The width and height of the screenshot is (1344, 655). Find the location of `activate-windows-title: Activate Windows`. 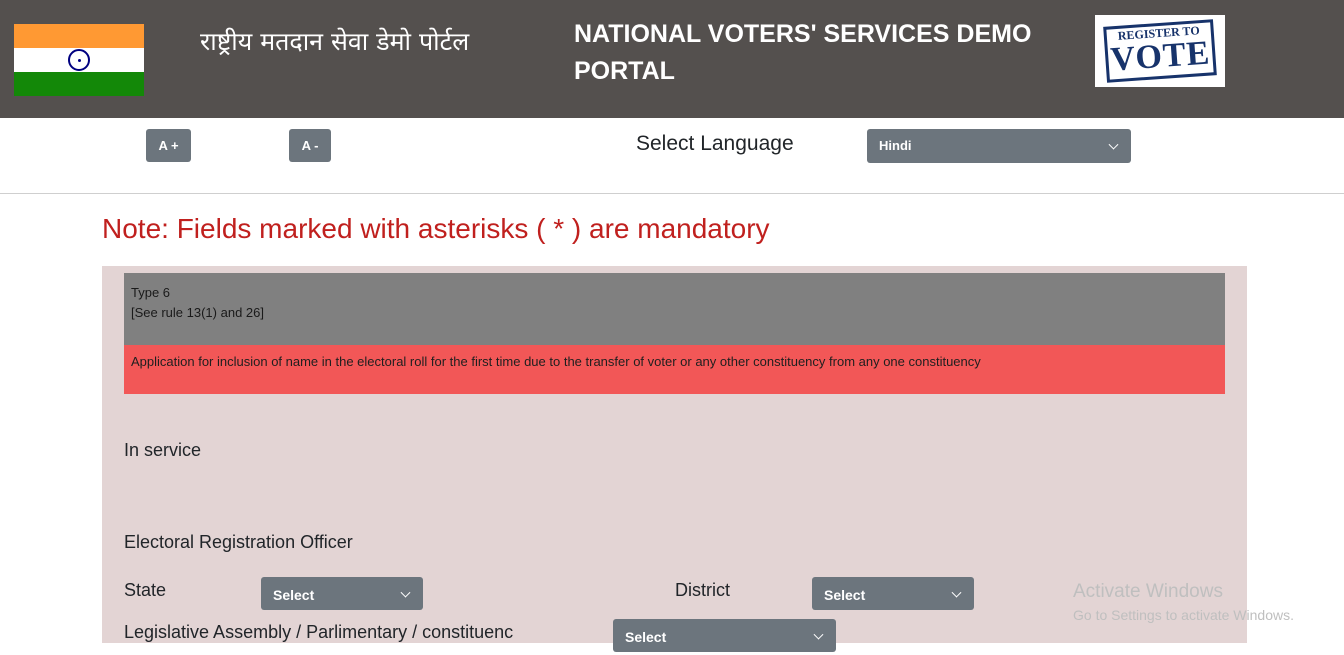

activate-windows-title: Activate Windows is located at coordinates (1148, 591).